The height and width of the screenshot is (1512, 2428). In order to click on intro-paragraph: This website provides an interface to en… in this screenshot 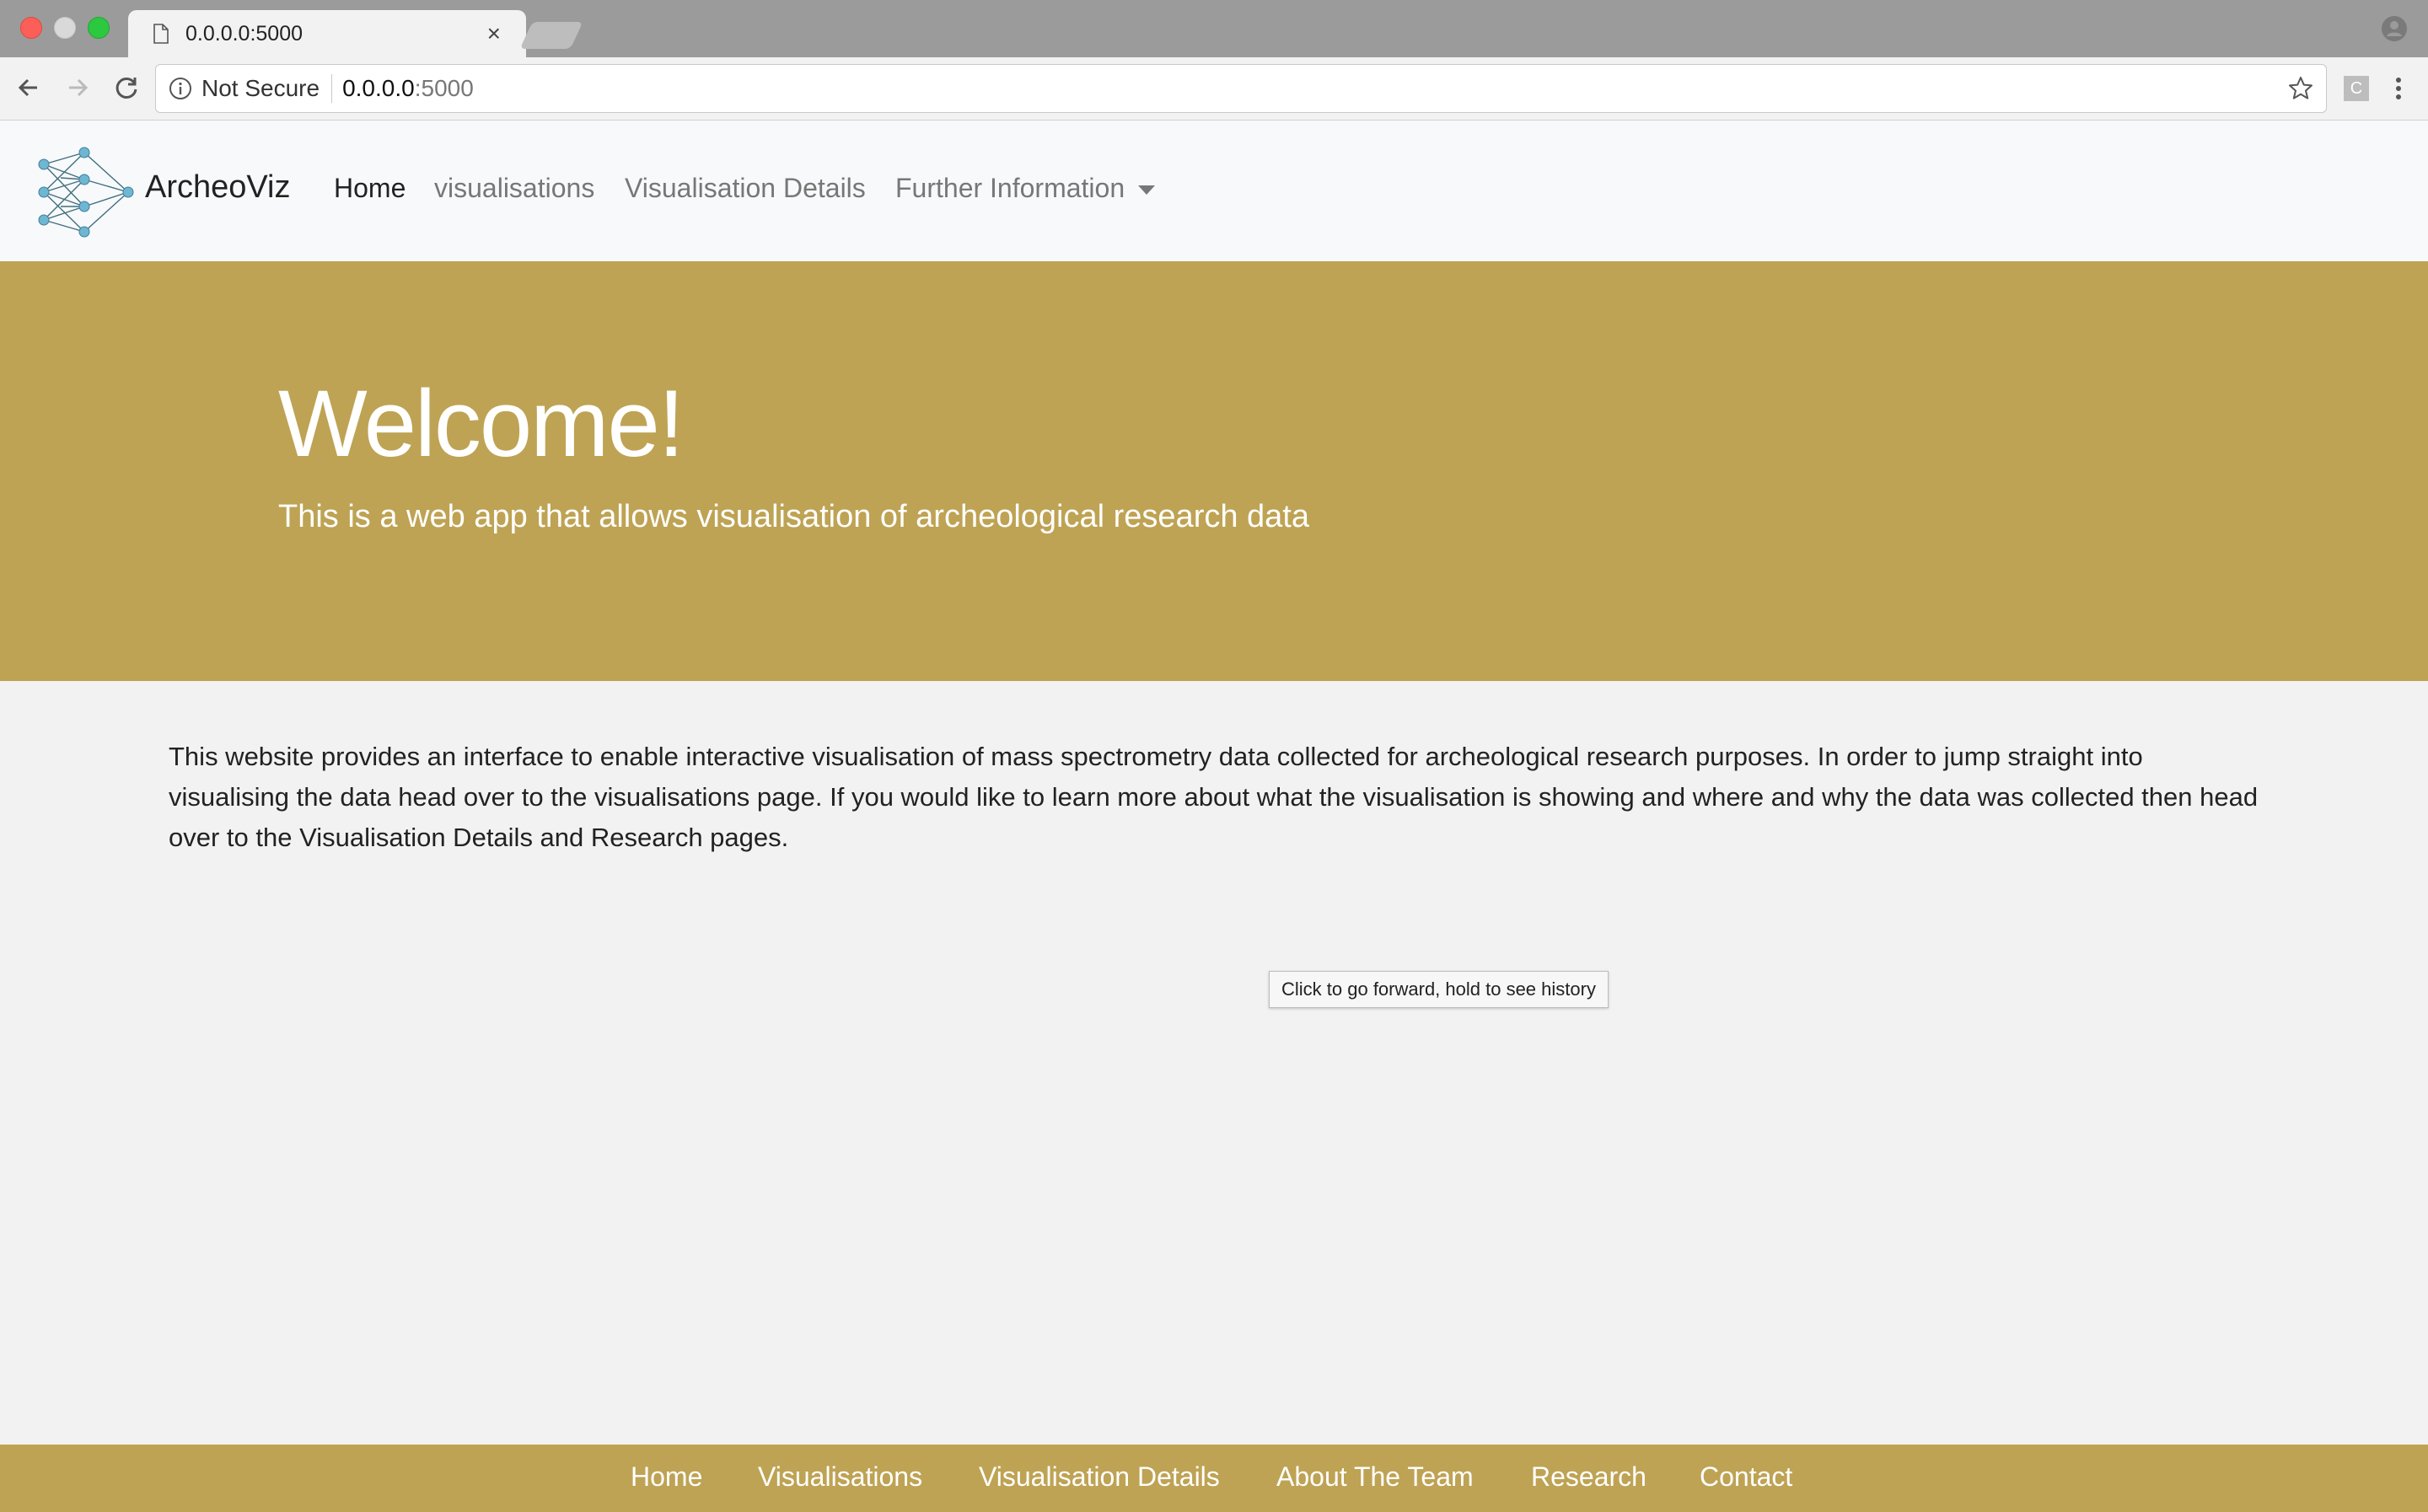, I will do `click(1214, 797)`.